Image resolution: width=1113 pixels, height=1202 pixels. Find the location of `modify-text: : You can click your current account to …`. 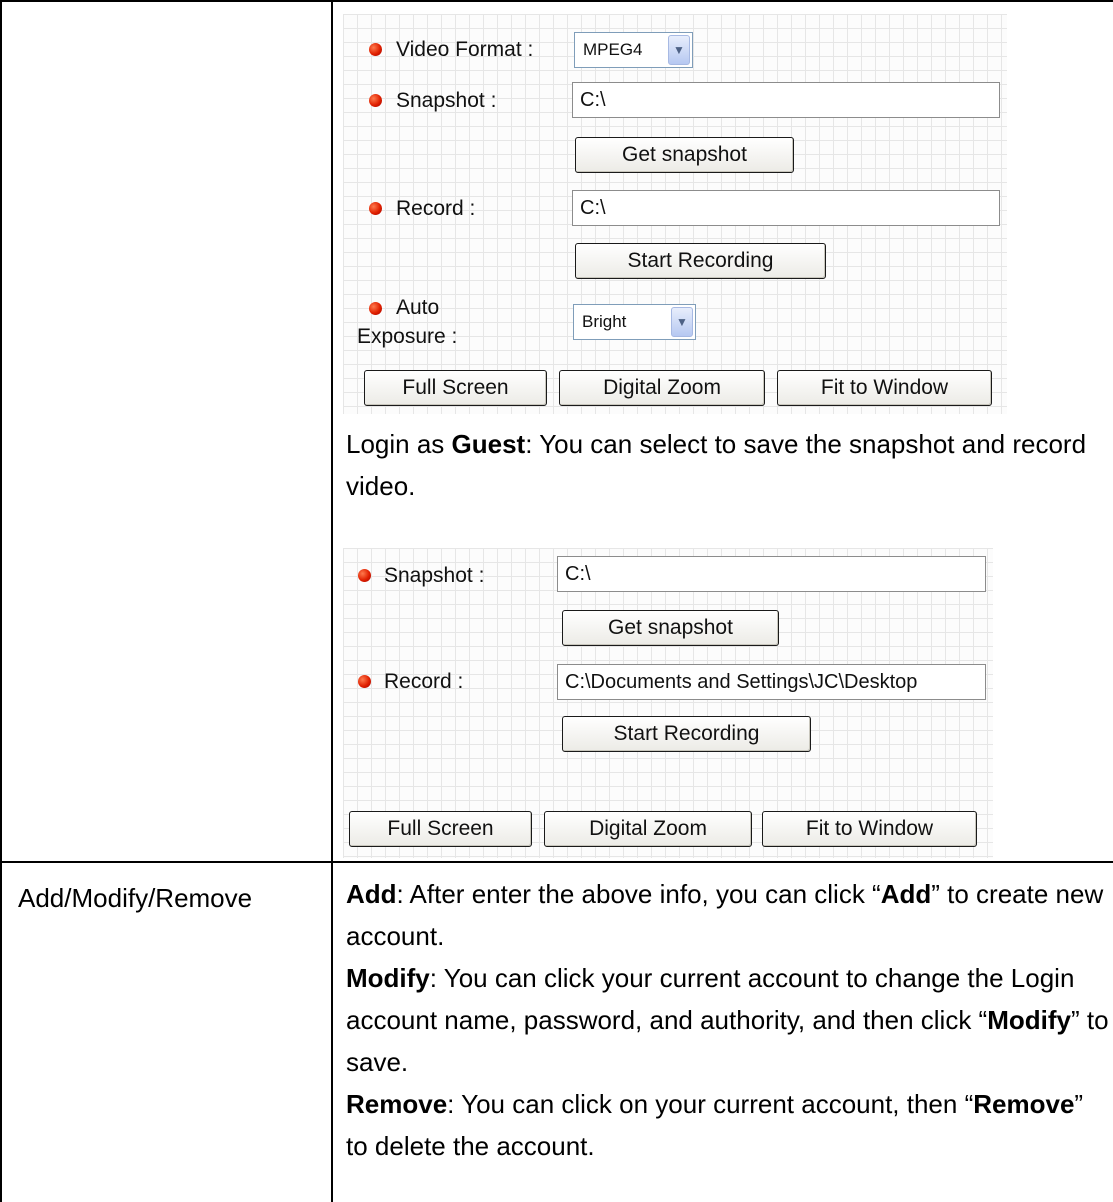

modify-text: : You can click your current account to … is located at coordinates (710, 999).